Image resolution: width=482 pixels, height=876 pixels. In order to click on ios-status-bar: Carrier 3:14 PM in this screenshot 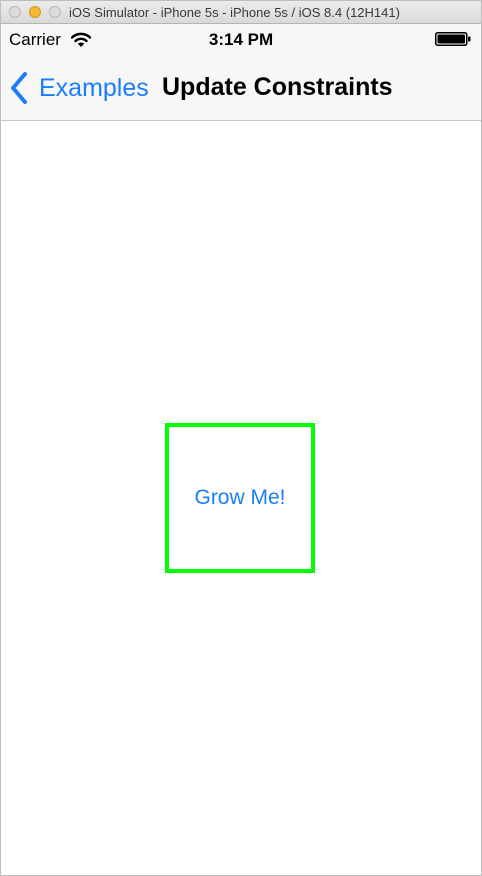, I will do `click(241, 40)`.